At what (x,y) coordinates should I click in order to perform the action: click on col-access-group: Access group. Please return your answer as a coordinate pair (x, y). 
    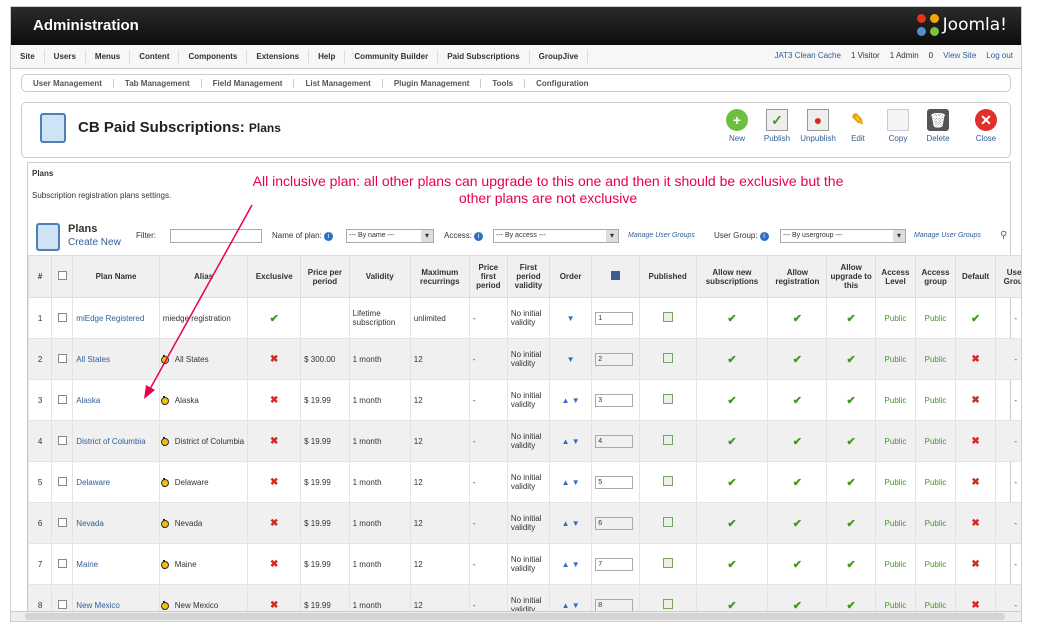
    Looking at the image, I should click on (935, 276).